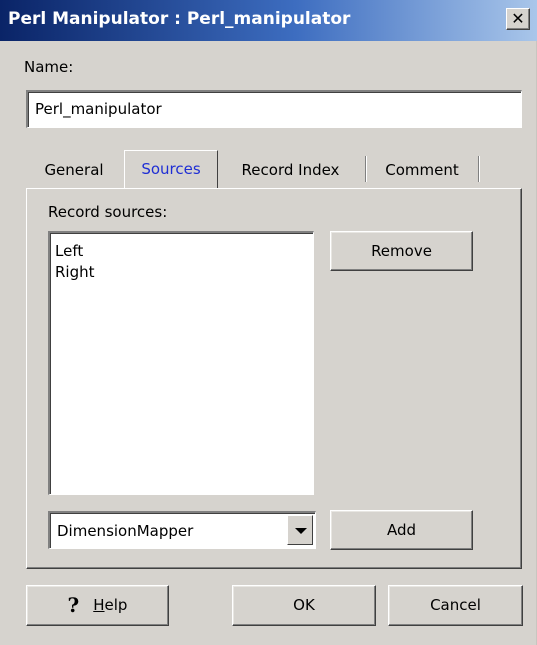  Describe the element at coordinates (184, 272) in the screenshot. I see `list-item: Right` at that location.